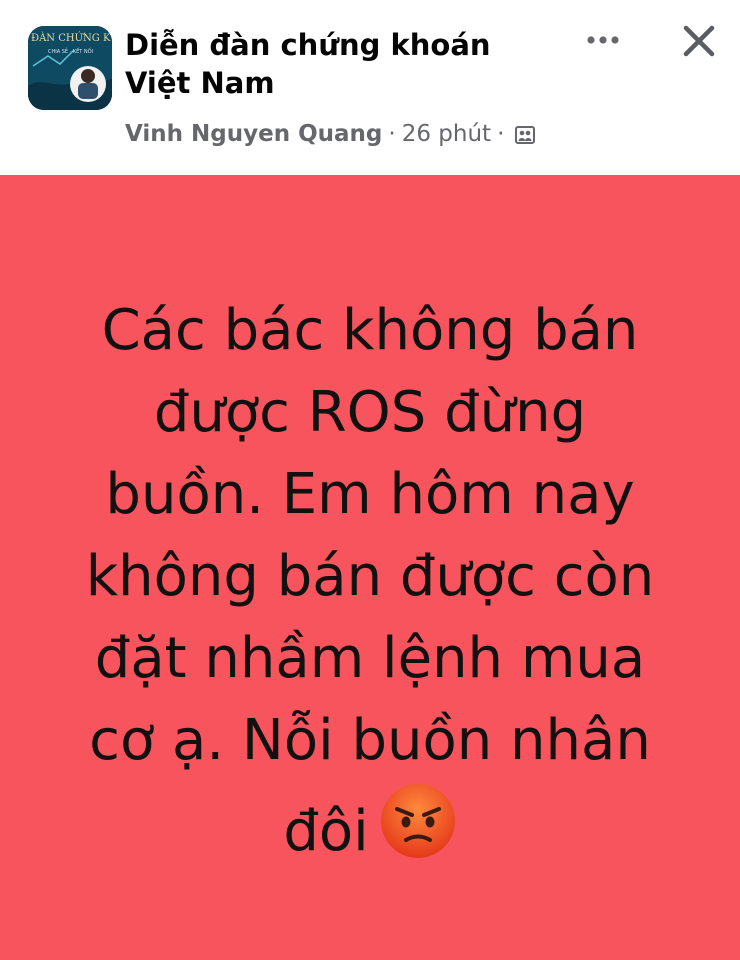 This screenshot has height=960, width=740. I want to click on angry-face-emoji, so click(417, 821).